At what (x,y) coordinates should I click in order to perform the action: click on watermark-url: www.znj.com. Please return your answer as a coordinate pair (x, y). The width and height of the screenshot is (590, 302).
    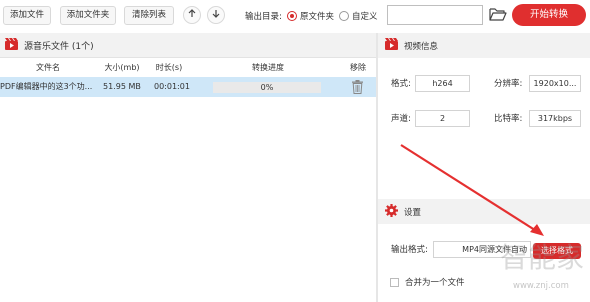
    Looking at the image, I should click on (541, 286).